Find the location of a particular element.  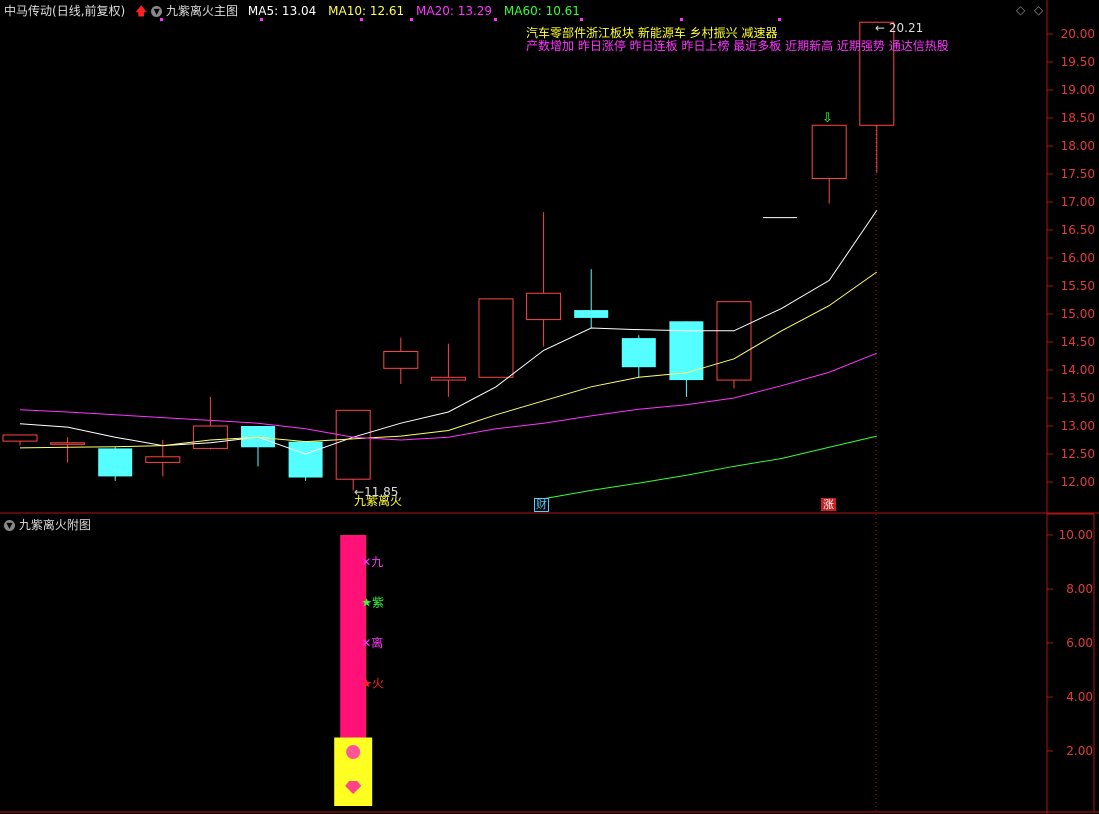

y-tick-label: 16.50 is located at coordinates (1078, 230).